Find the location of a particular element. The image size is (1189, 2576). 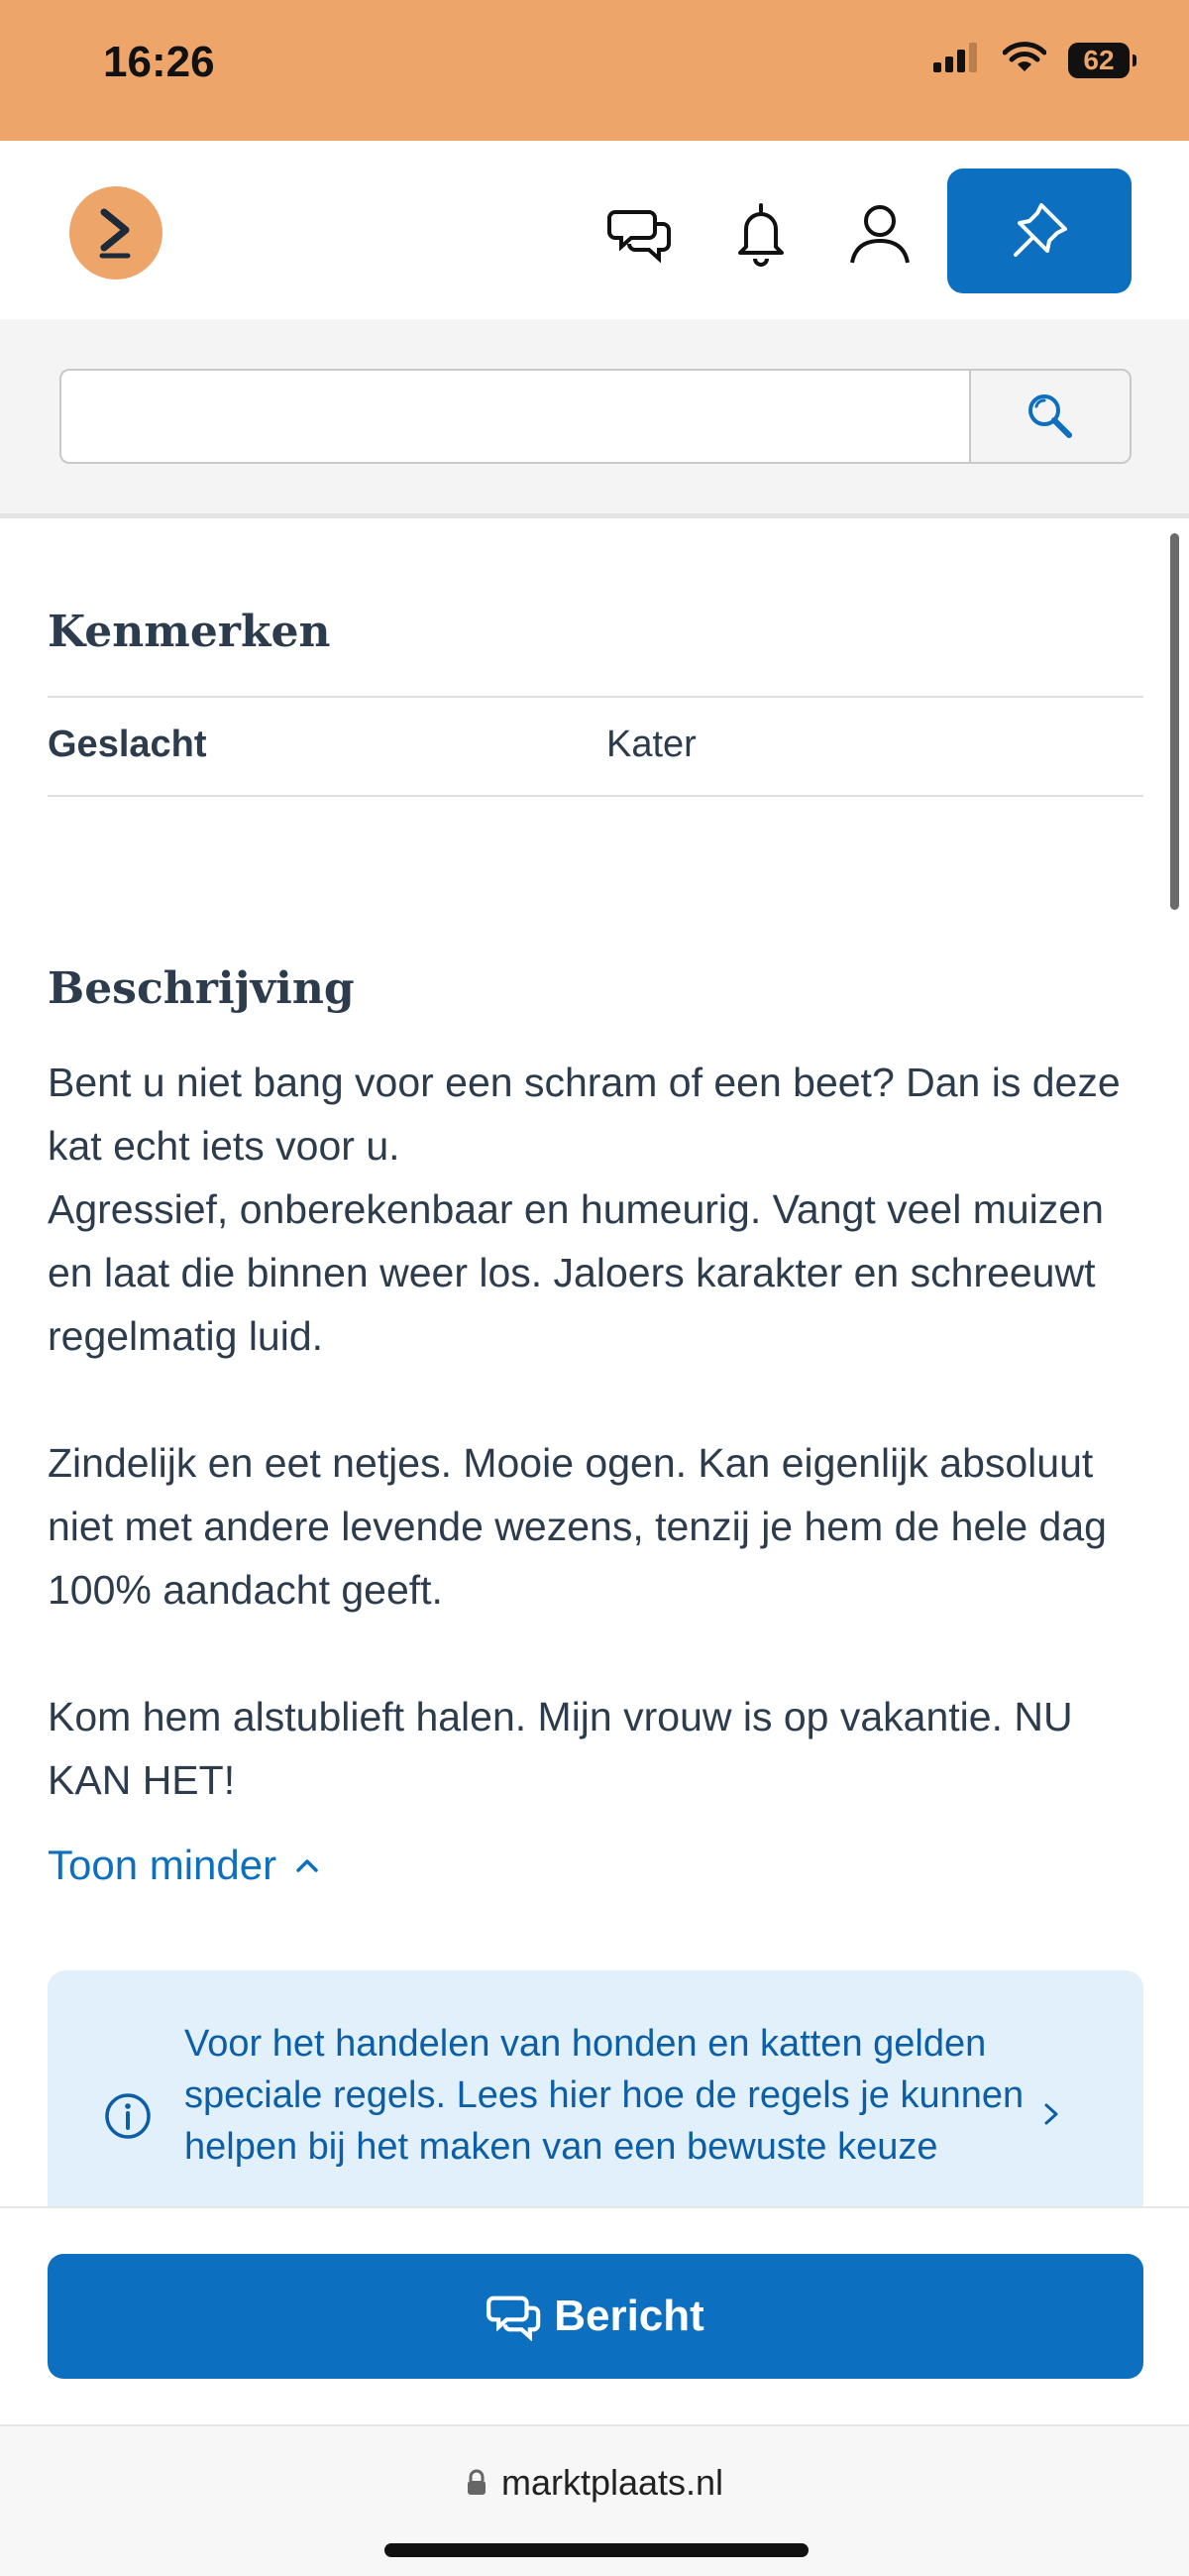

action-bar: Bericht is located at coordinates (594, 2316).